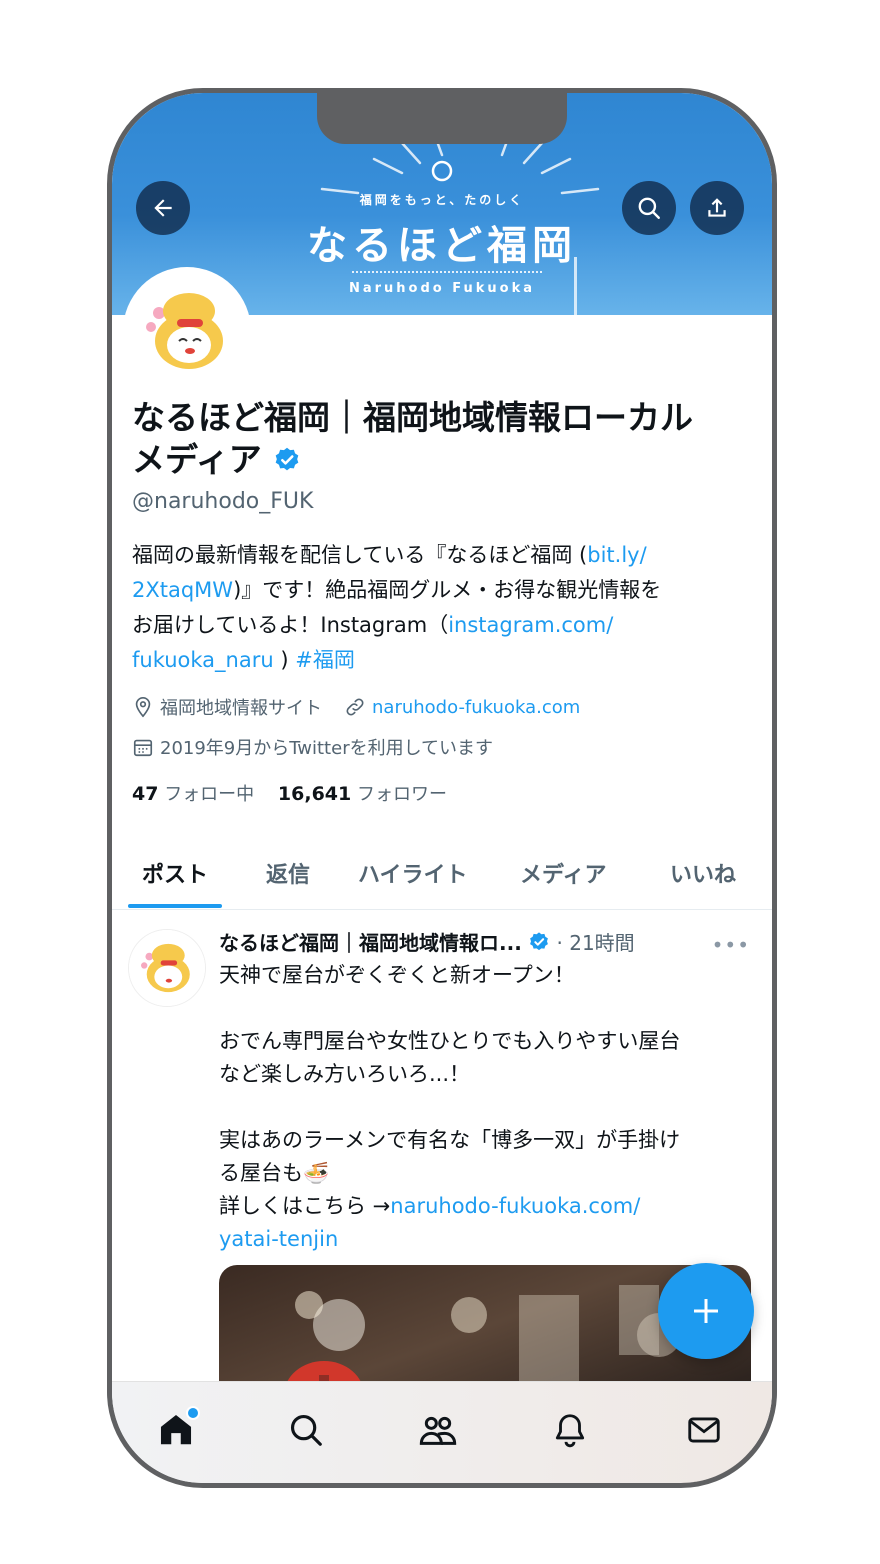  Describe the element at coordinates (442, 118) in the screenshot. I see `notch` at that location.